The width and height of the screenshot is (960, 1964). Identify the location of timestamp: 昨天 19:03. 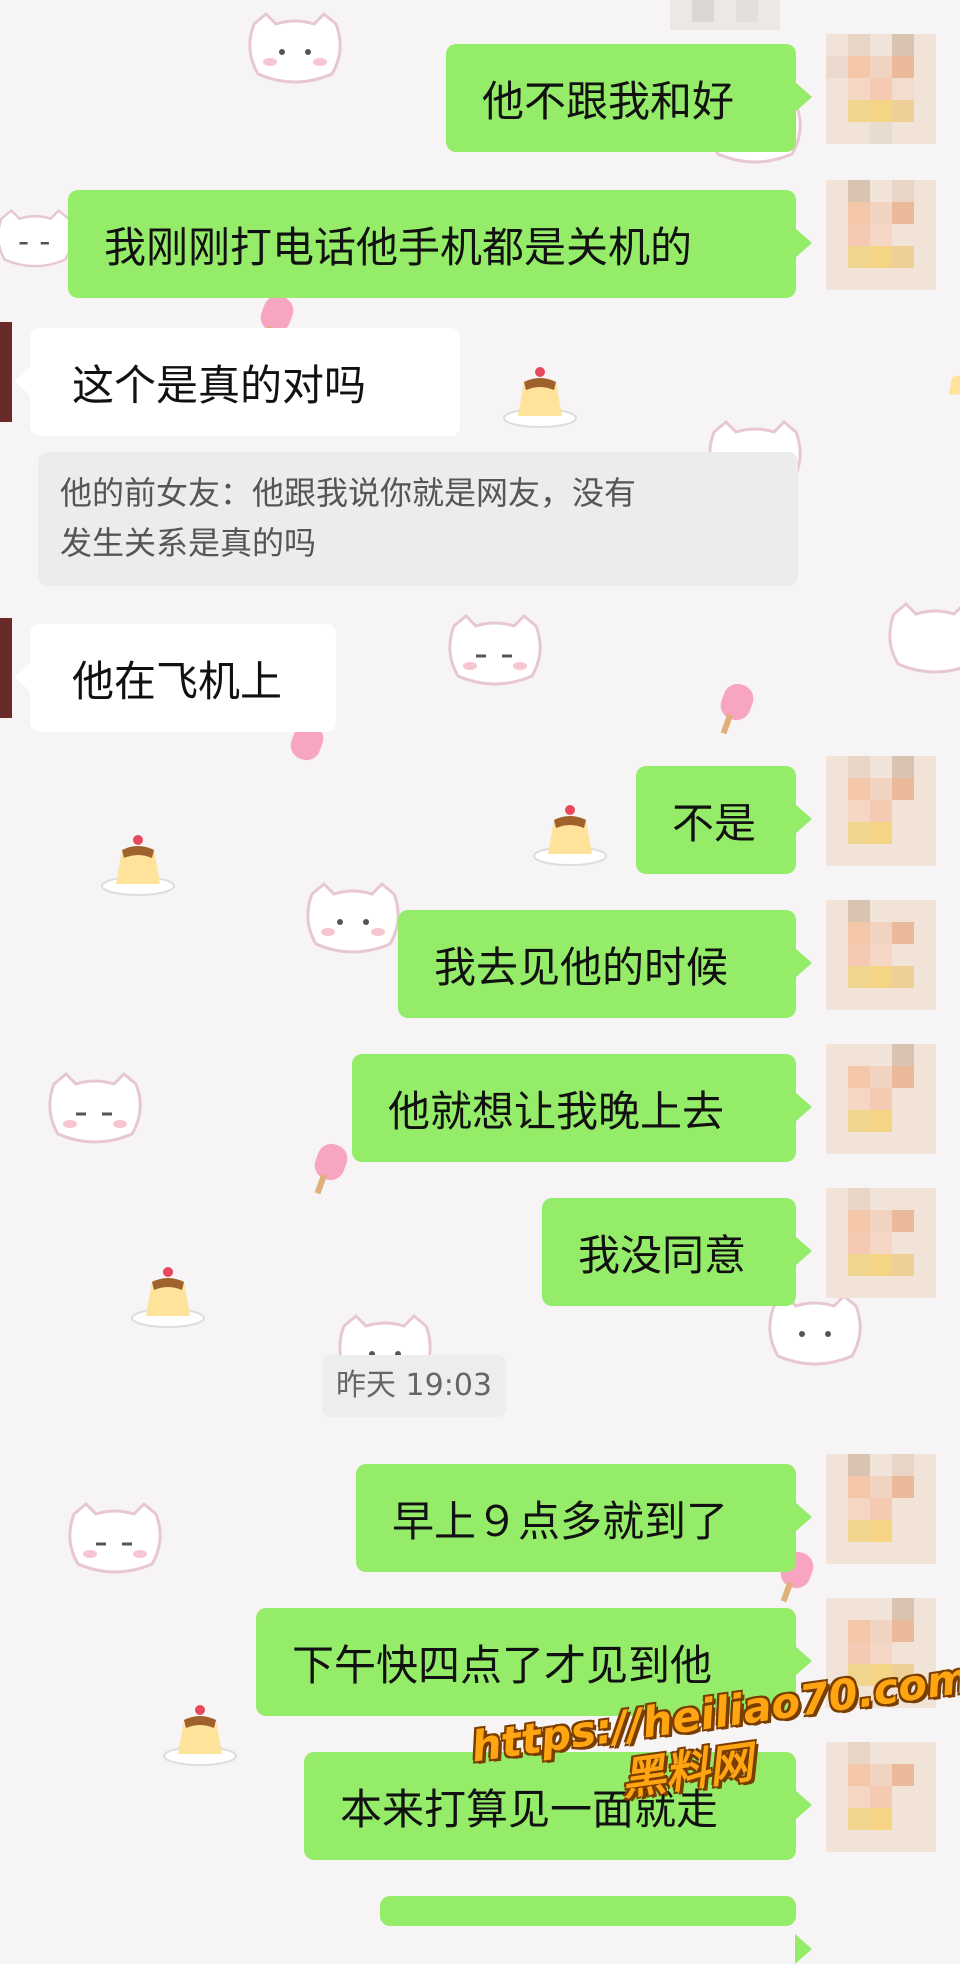
(414, 1386).